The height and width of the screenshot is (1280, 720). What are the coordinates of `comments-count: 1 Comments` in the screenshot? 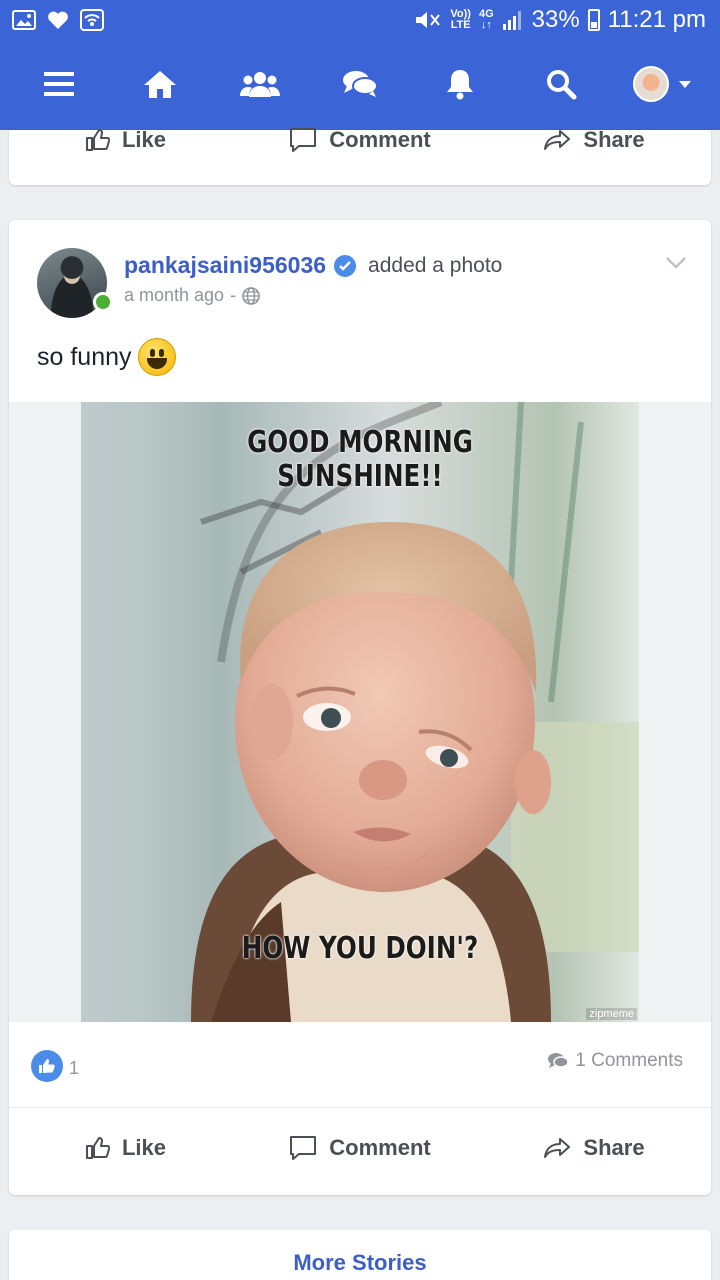 It's located at (615, 1061).